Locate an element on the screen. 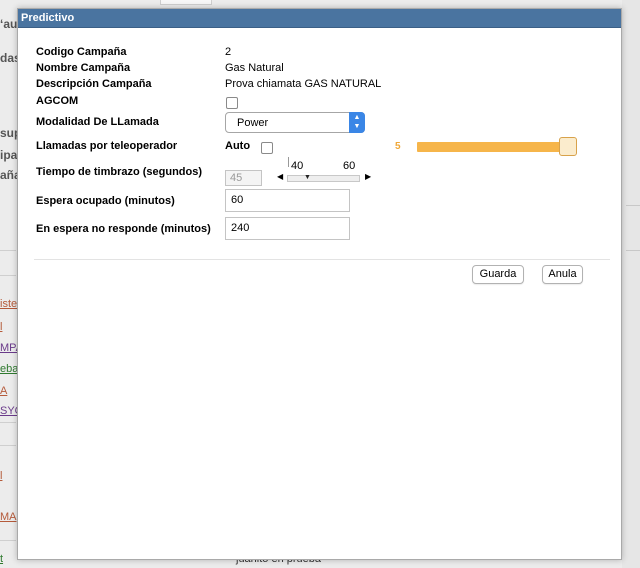 This screenshot has width=640, height=568. background-label: ipa is located at coordinates (9, 155).